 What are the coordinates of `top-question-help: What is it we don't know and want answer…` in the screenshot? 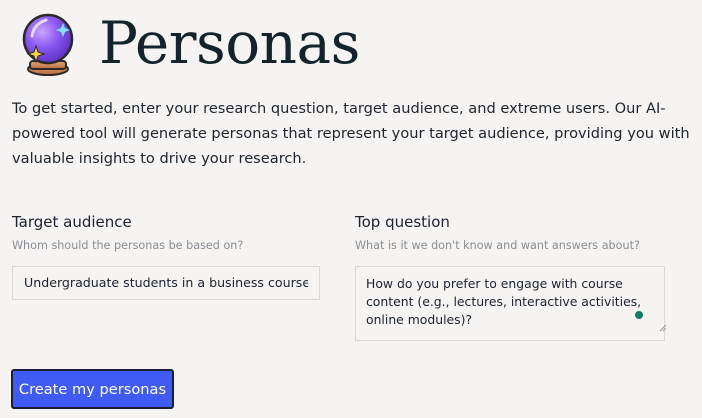 It's located at (497, 245).